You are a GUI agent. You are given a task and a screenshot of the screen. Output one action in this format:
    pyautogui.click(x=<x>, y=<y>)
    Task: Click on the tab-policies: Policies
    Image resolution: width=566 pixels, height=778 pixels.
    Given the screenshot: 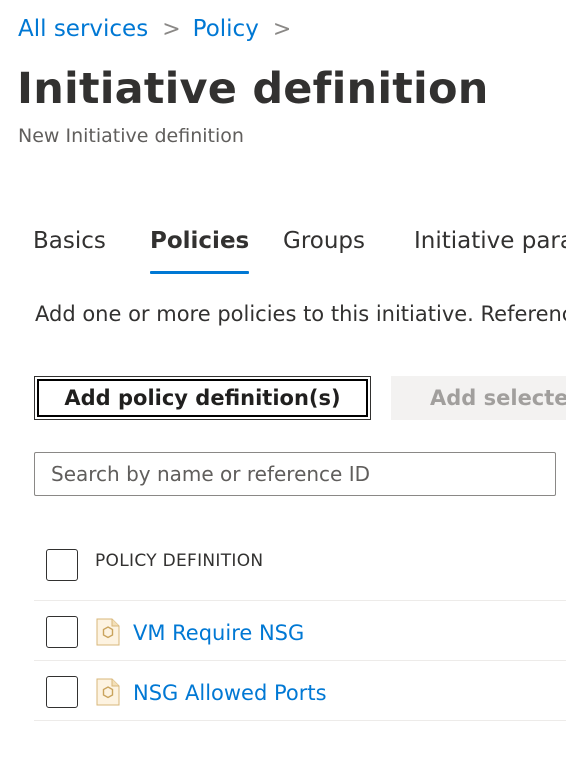 What is the action you would take?
    pyautogui.click(x=200, y=251)
    